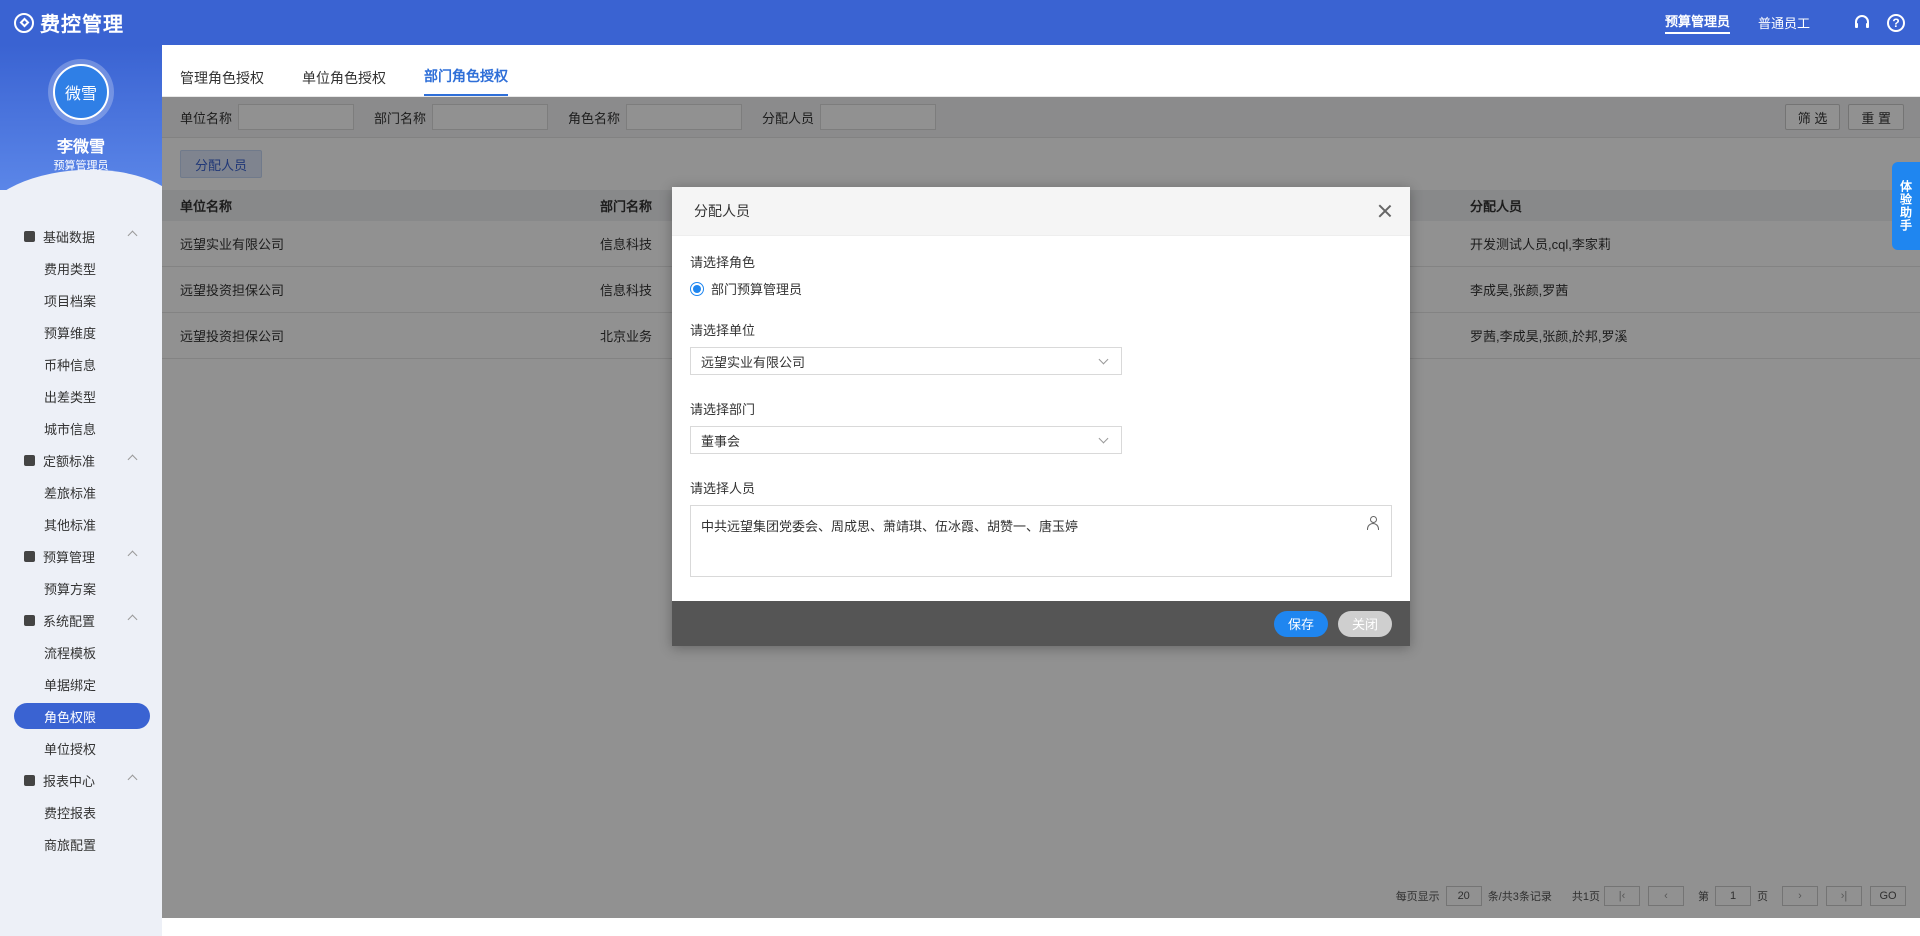 The width and height of the screenshot is (1920, 936). I want to click on sidebar-item-travel-standard: 差旅标准, so click(81, 492).